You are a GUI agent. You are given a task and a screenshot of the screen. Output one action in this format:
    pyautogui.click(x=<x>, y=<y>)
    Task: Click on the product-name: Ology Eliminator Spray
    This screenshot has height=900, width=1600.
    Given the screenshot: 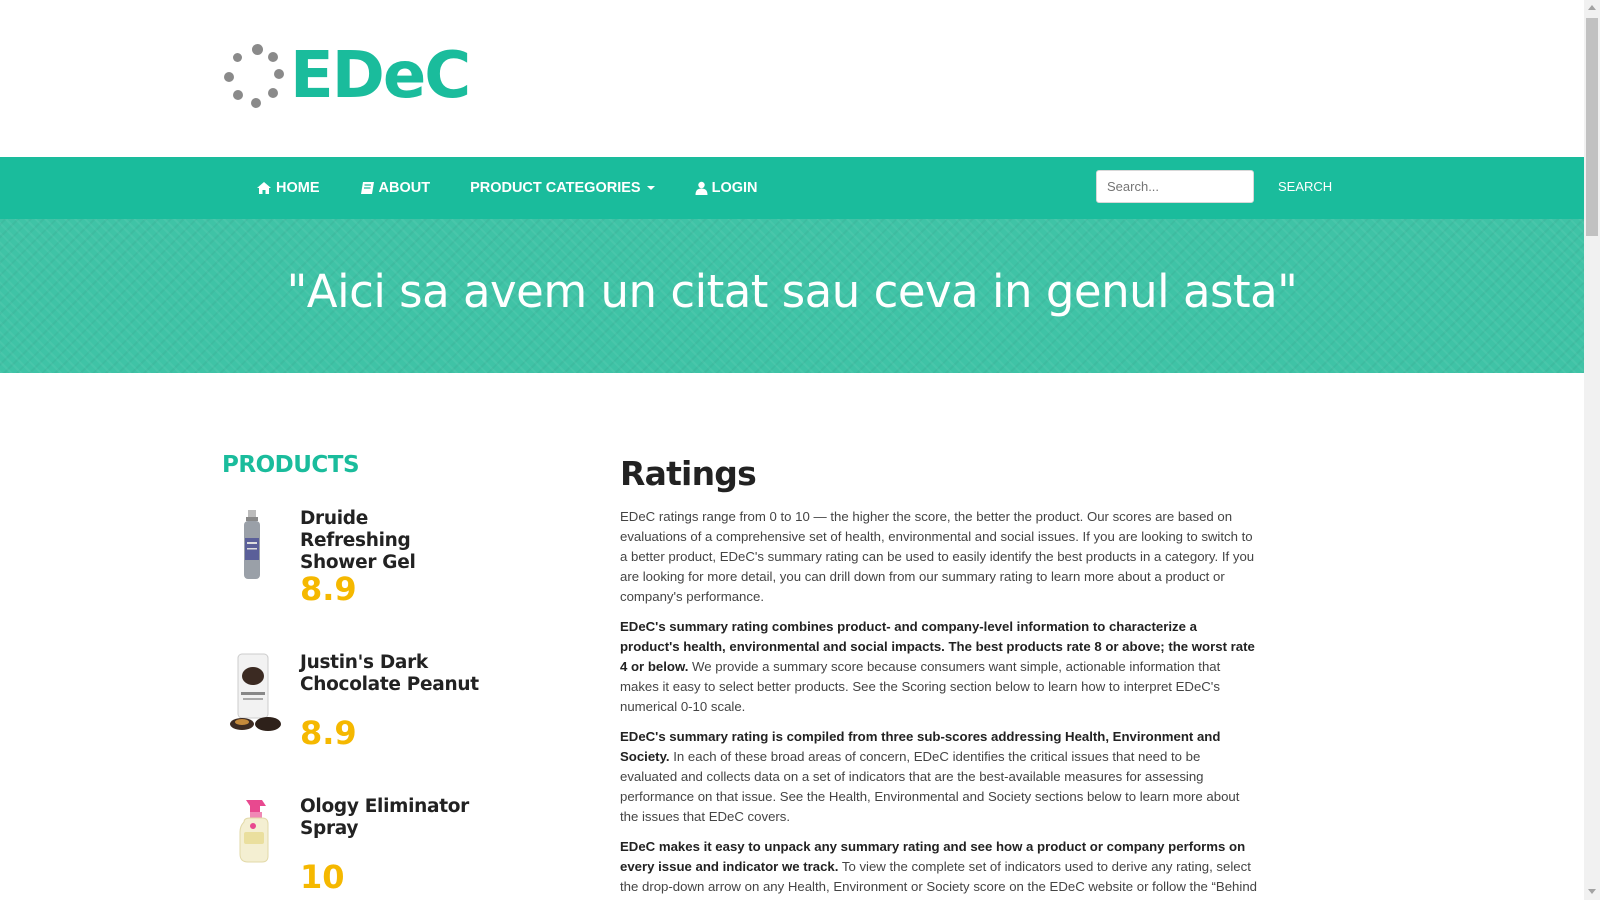 What is the action you would take?
    pyautogui.click(x=384, y=817)
    